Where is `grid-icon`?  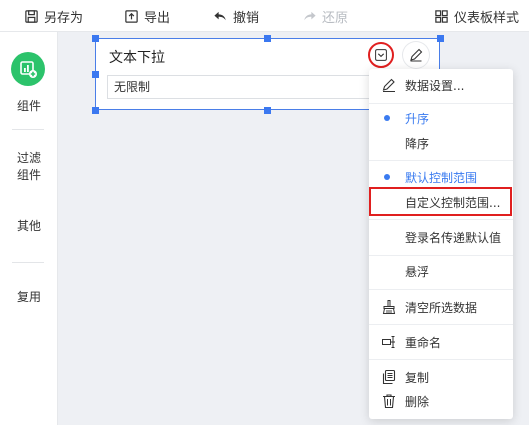 grid-icon is located at coordinates (441, 16).